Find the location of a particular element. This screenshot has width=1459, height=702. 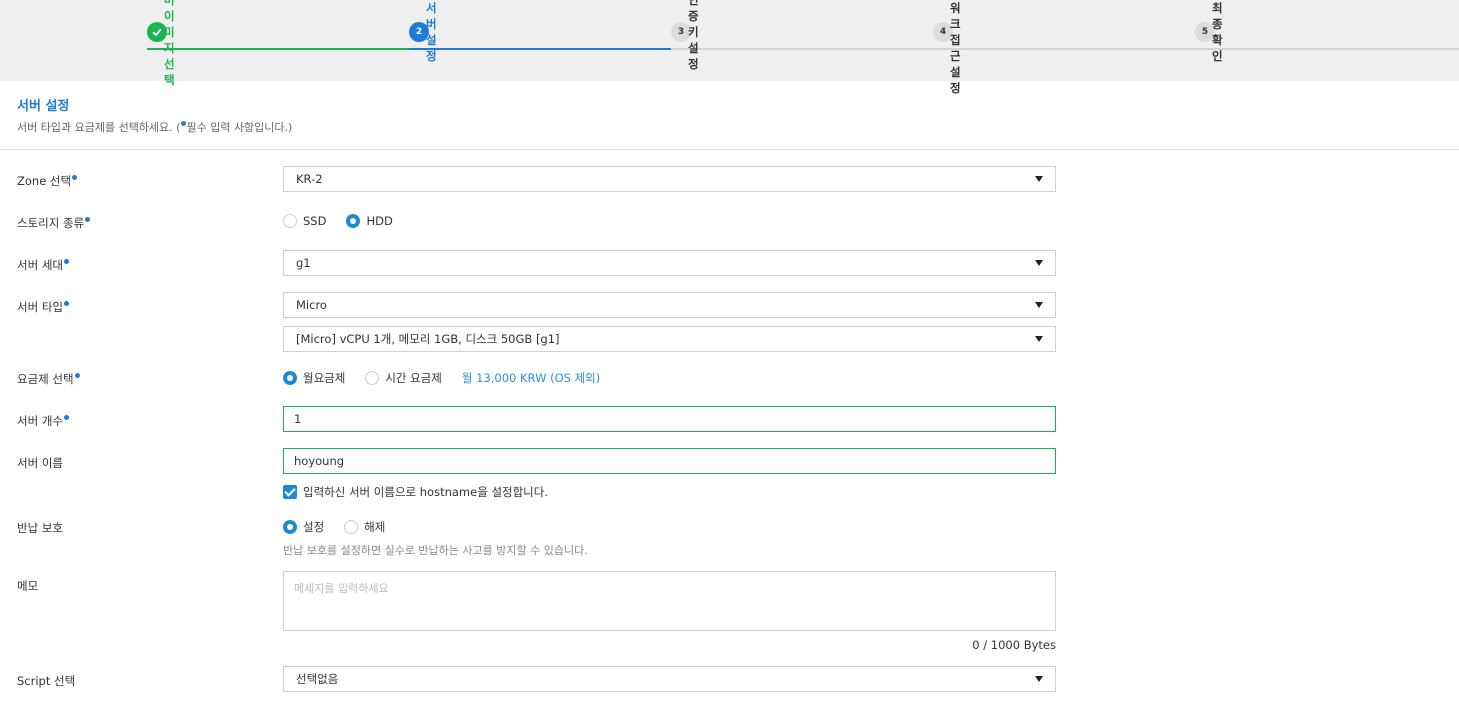

zone-label: Zone 선택 is located at coordinates (47, 181).